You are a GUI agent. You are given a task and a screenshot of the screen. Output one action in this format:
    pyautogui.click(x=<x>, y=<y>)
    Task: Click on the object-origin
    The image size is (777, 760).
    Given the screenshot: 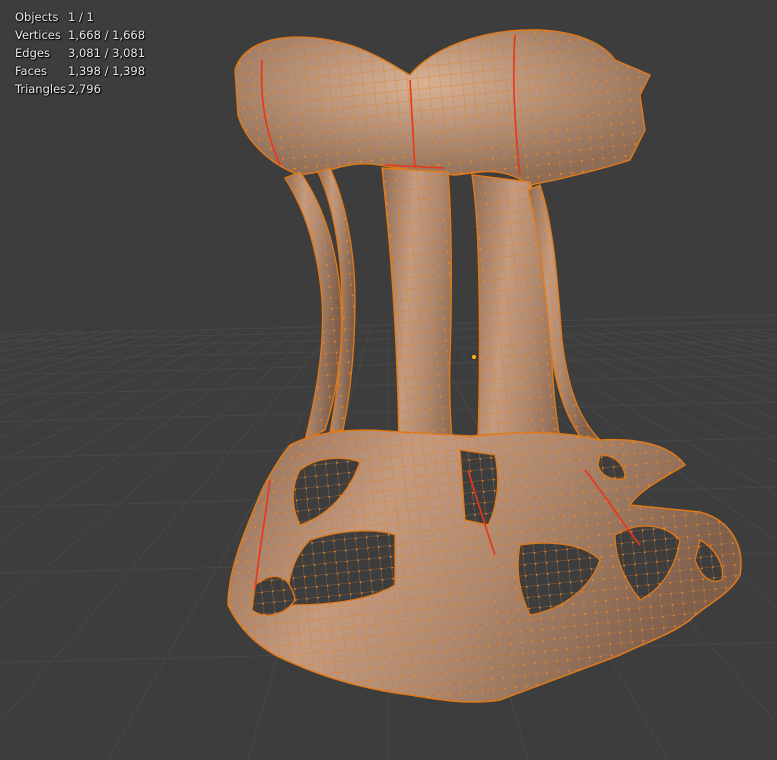 What is the action you would take?
    pyautogui.click(x=474, y=357)
    